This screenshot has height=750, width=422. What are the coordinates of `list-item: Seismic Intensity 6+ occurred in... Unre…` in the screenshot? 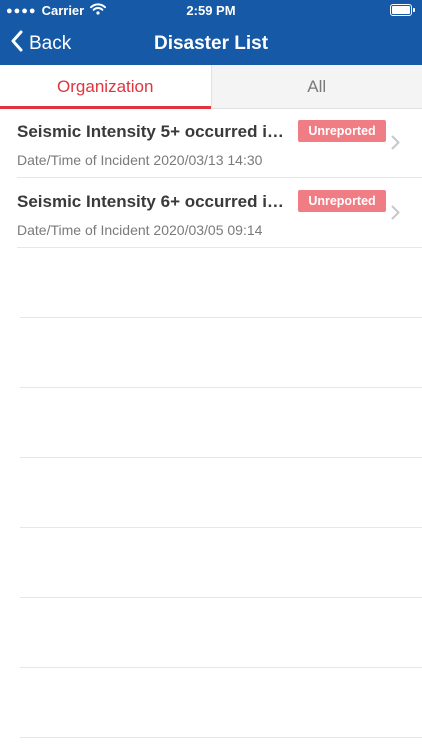 It's located at (219, 213).